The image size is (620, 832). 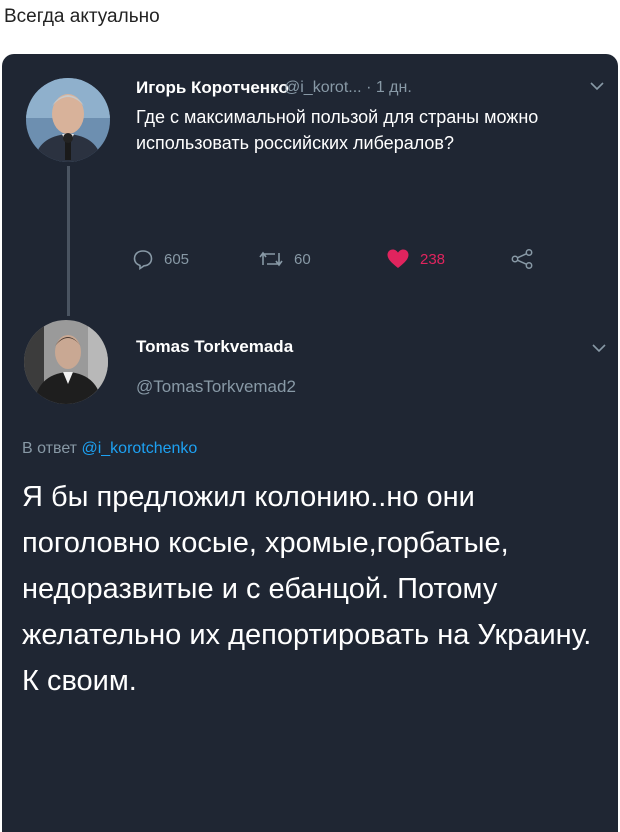 I want to click on avatar-tomas, so click(x=66, y=362).